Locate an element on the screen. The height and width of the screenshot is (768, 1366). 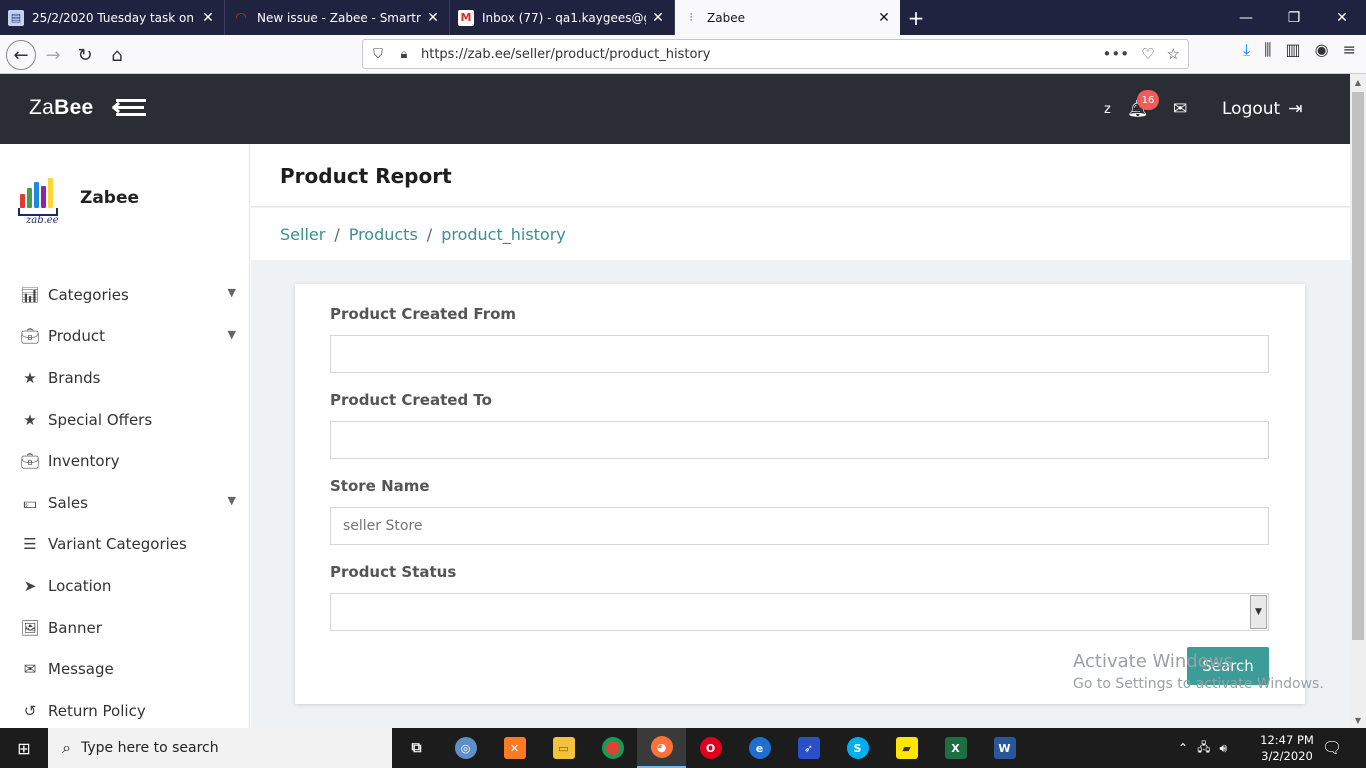
action-center-icon: 🗨︎ is located at coordinates (1332, 747).